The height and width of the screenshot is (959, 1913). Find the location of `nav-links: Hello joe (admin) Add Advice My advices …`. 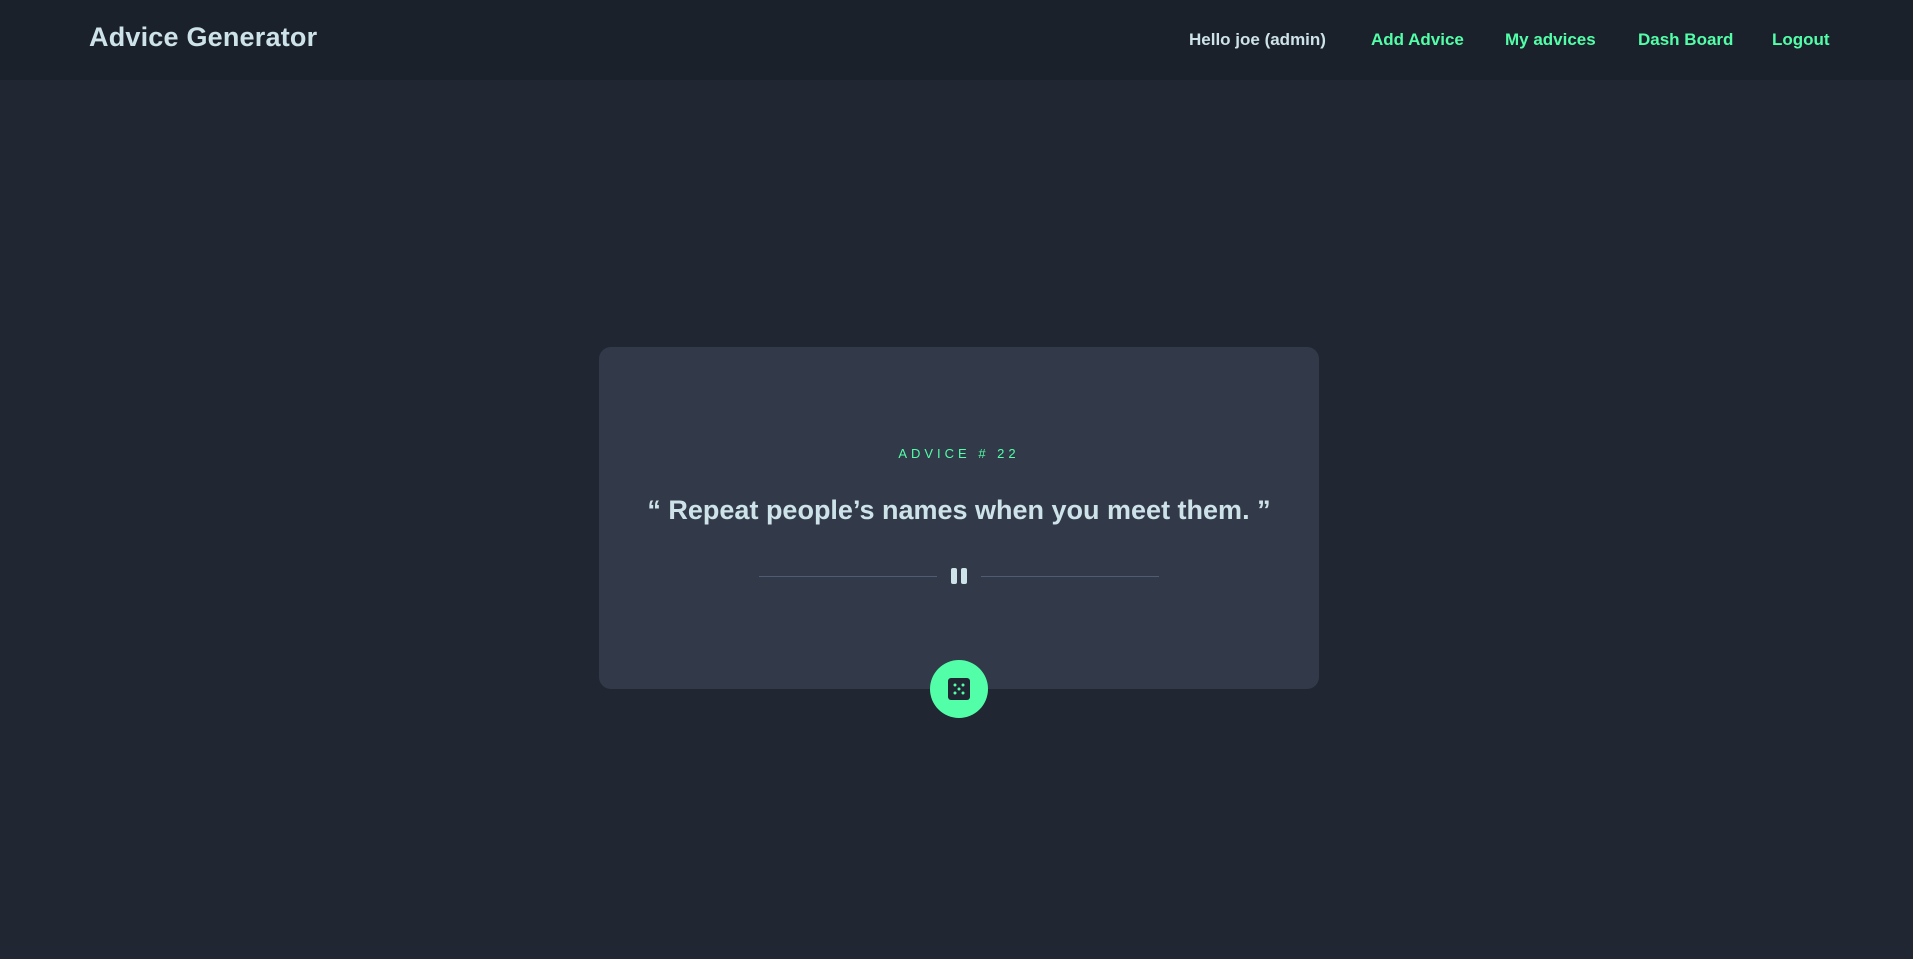

nav-links: Hello joe (admin) Add Advice My advices … is located at coordinates (956, 40).